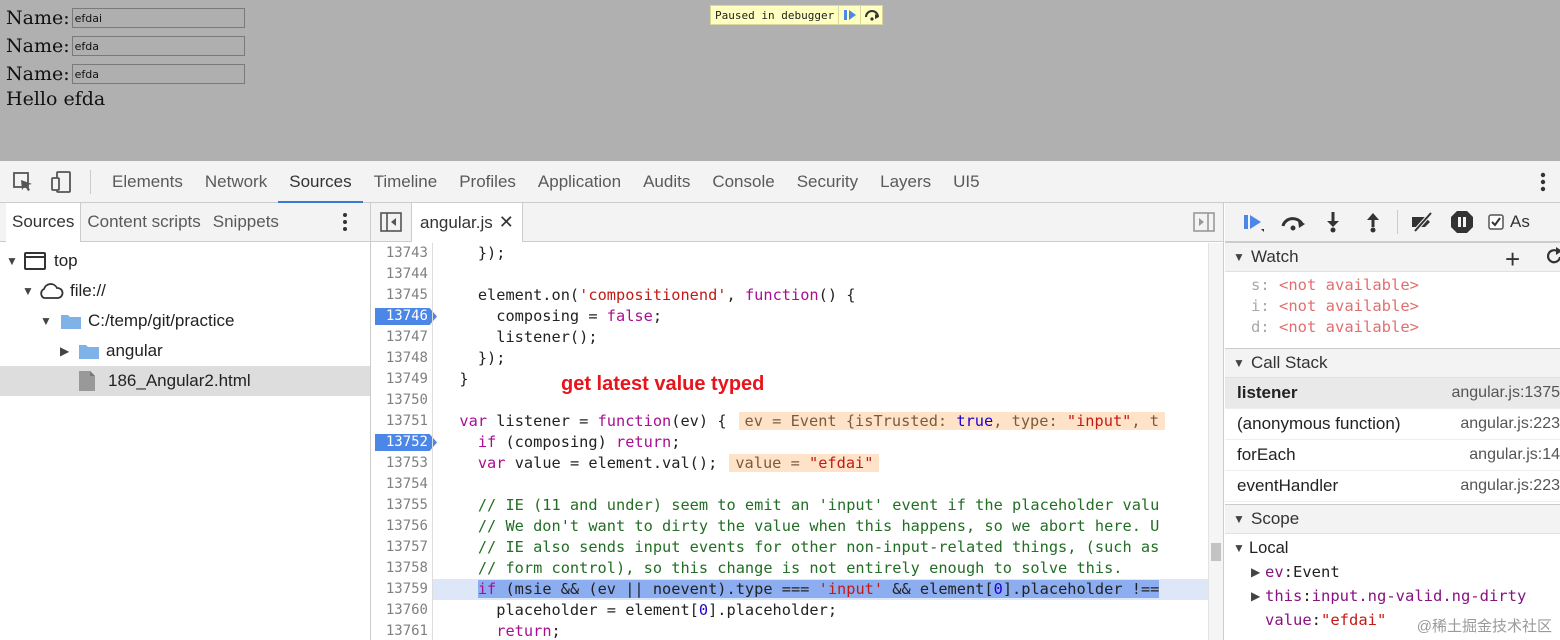  I want to click on line-number: 13761, so click(402, 630).